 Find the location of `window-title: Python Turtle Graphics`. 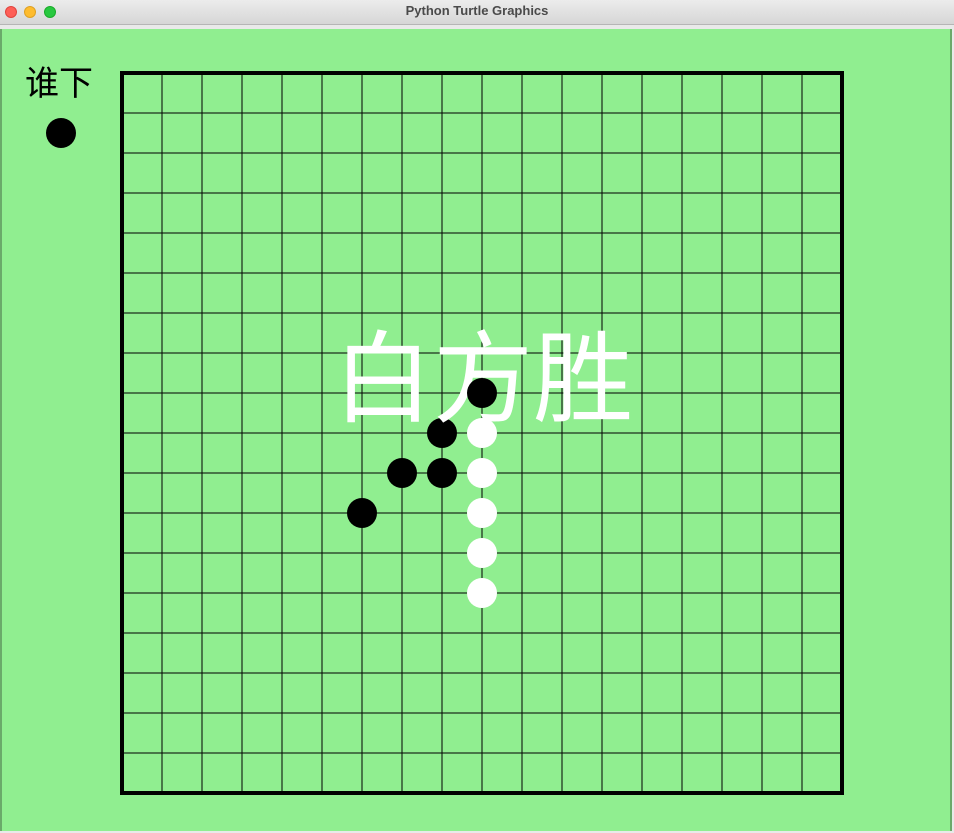

window-title: Python Turtle Graphics is located at coordinates (477, 10).